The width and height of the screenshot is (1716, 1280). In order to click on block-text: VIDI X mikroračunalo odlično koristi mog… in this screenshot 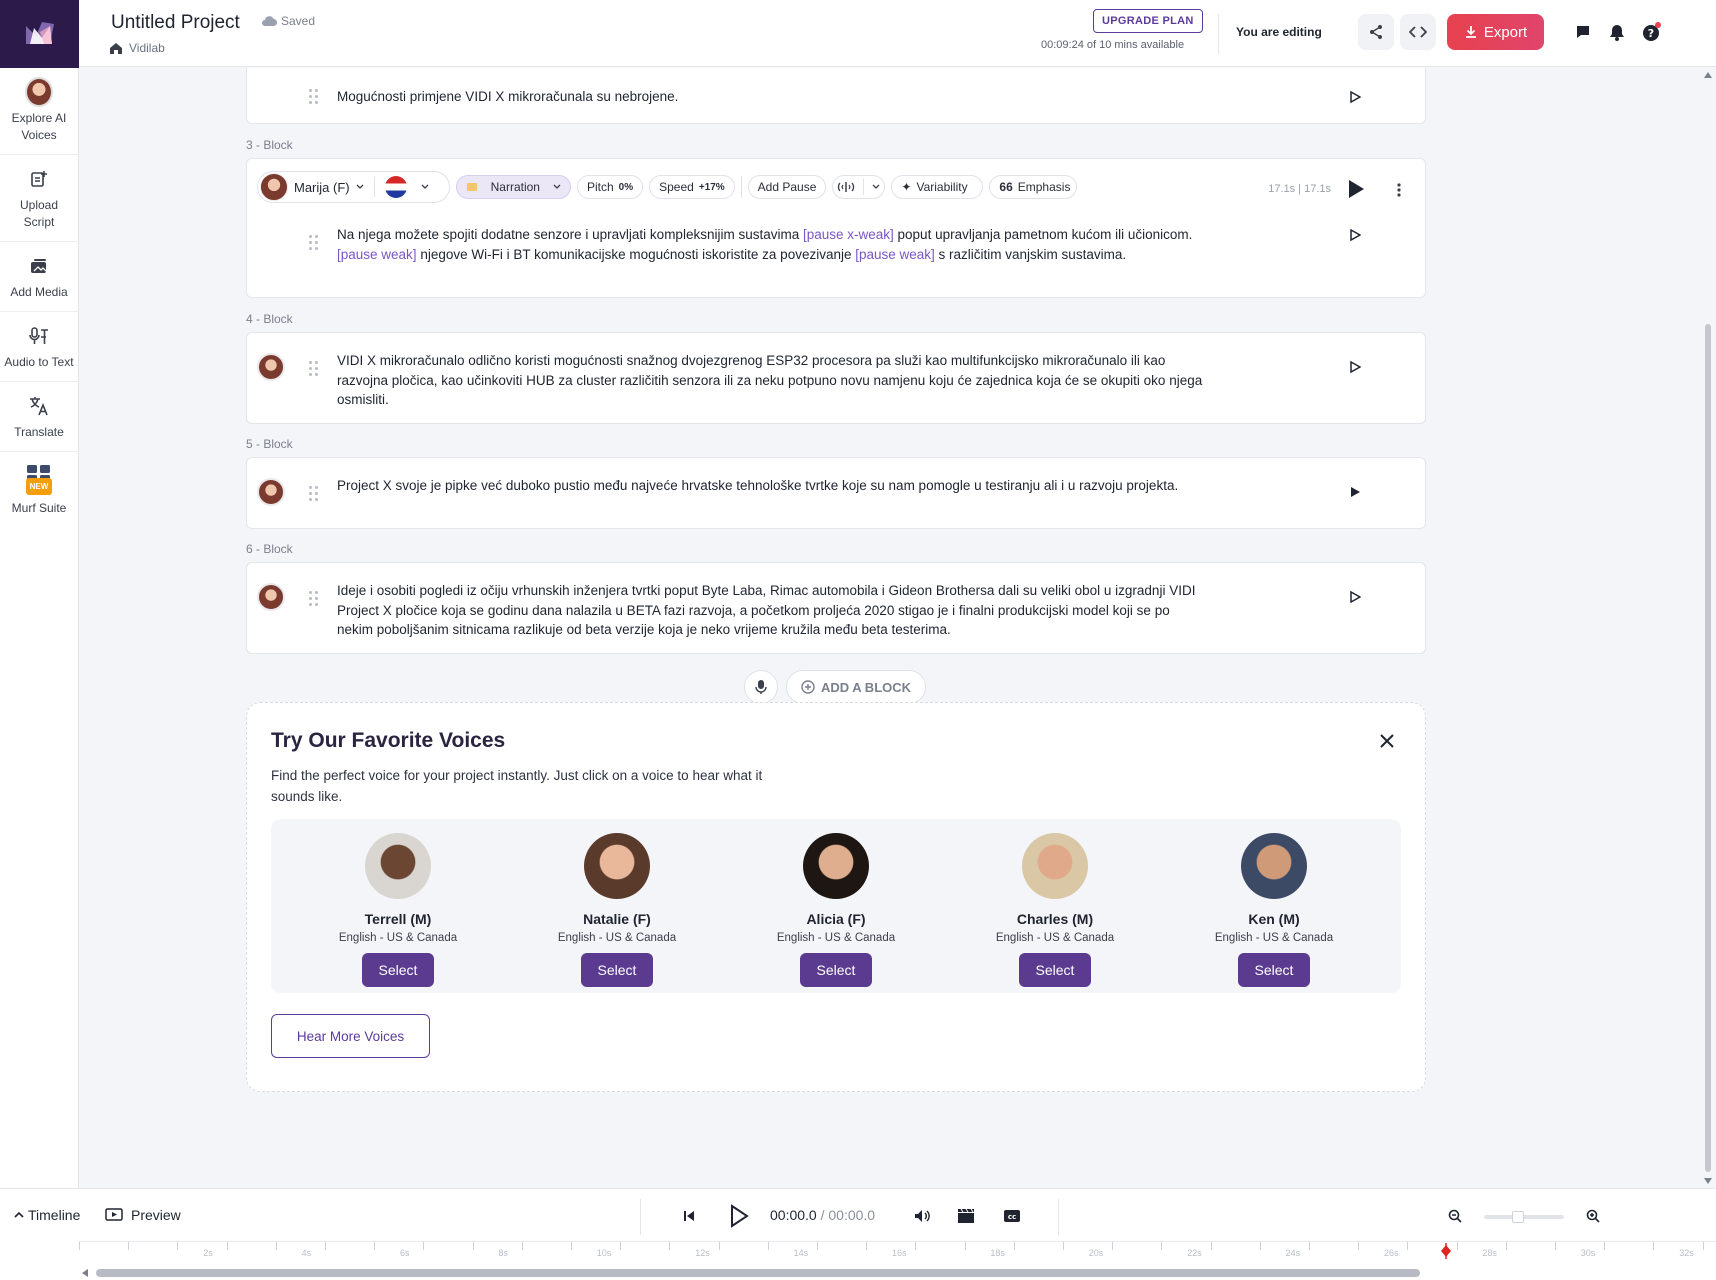, I will do `click(772, 380)`.